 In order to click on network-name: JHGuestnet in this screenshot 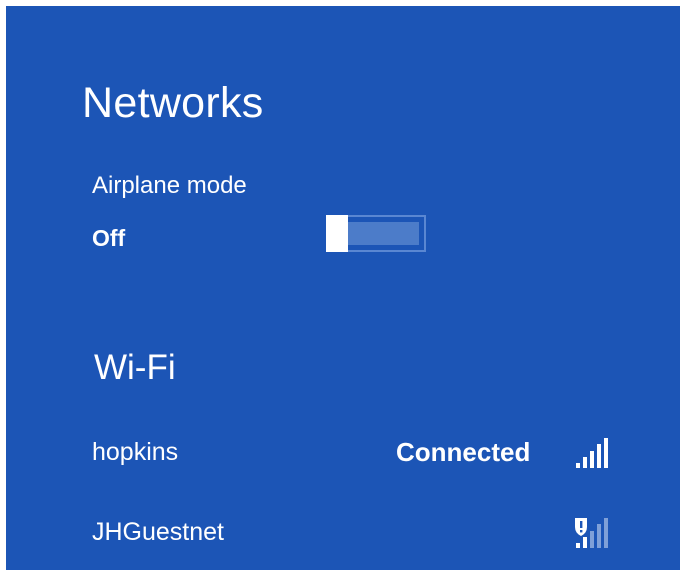, I will do `click(158, 532)`.